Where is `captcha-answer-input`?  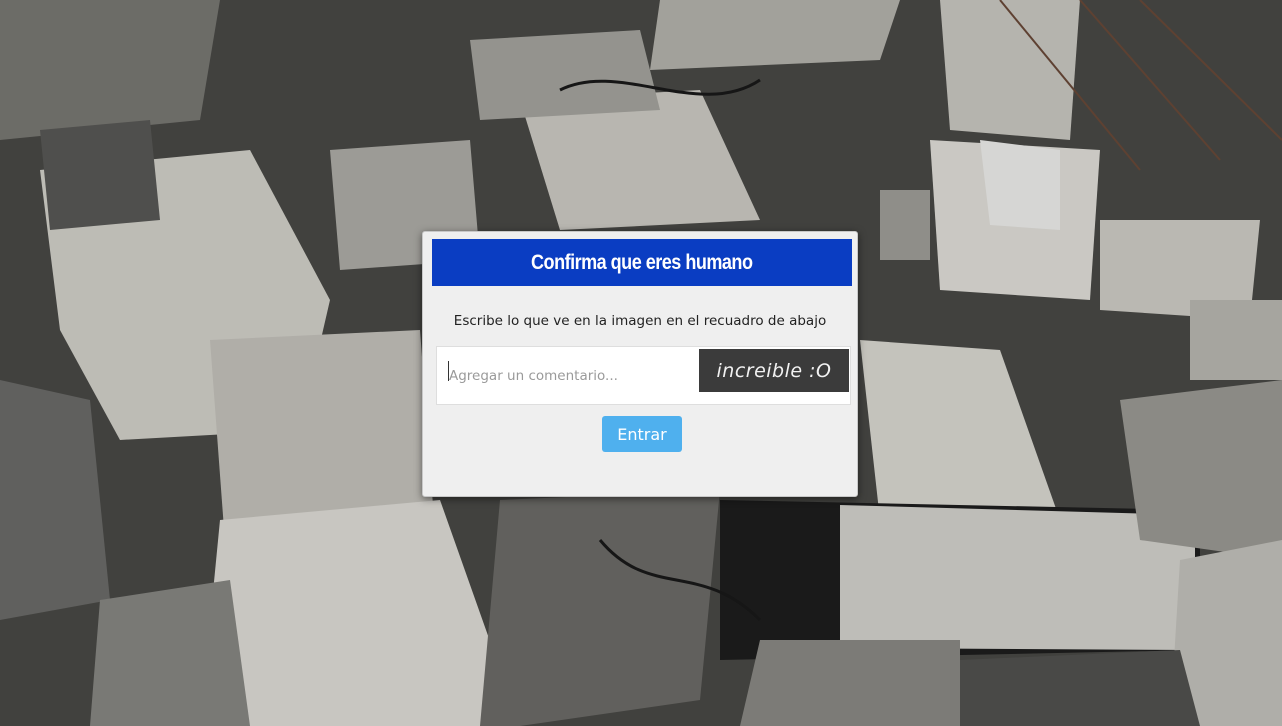
captcha-answer-input is located at coordinates (568, 375).